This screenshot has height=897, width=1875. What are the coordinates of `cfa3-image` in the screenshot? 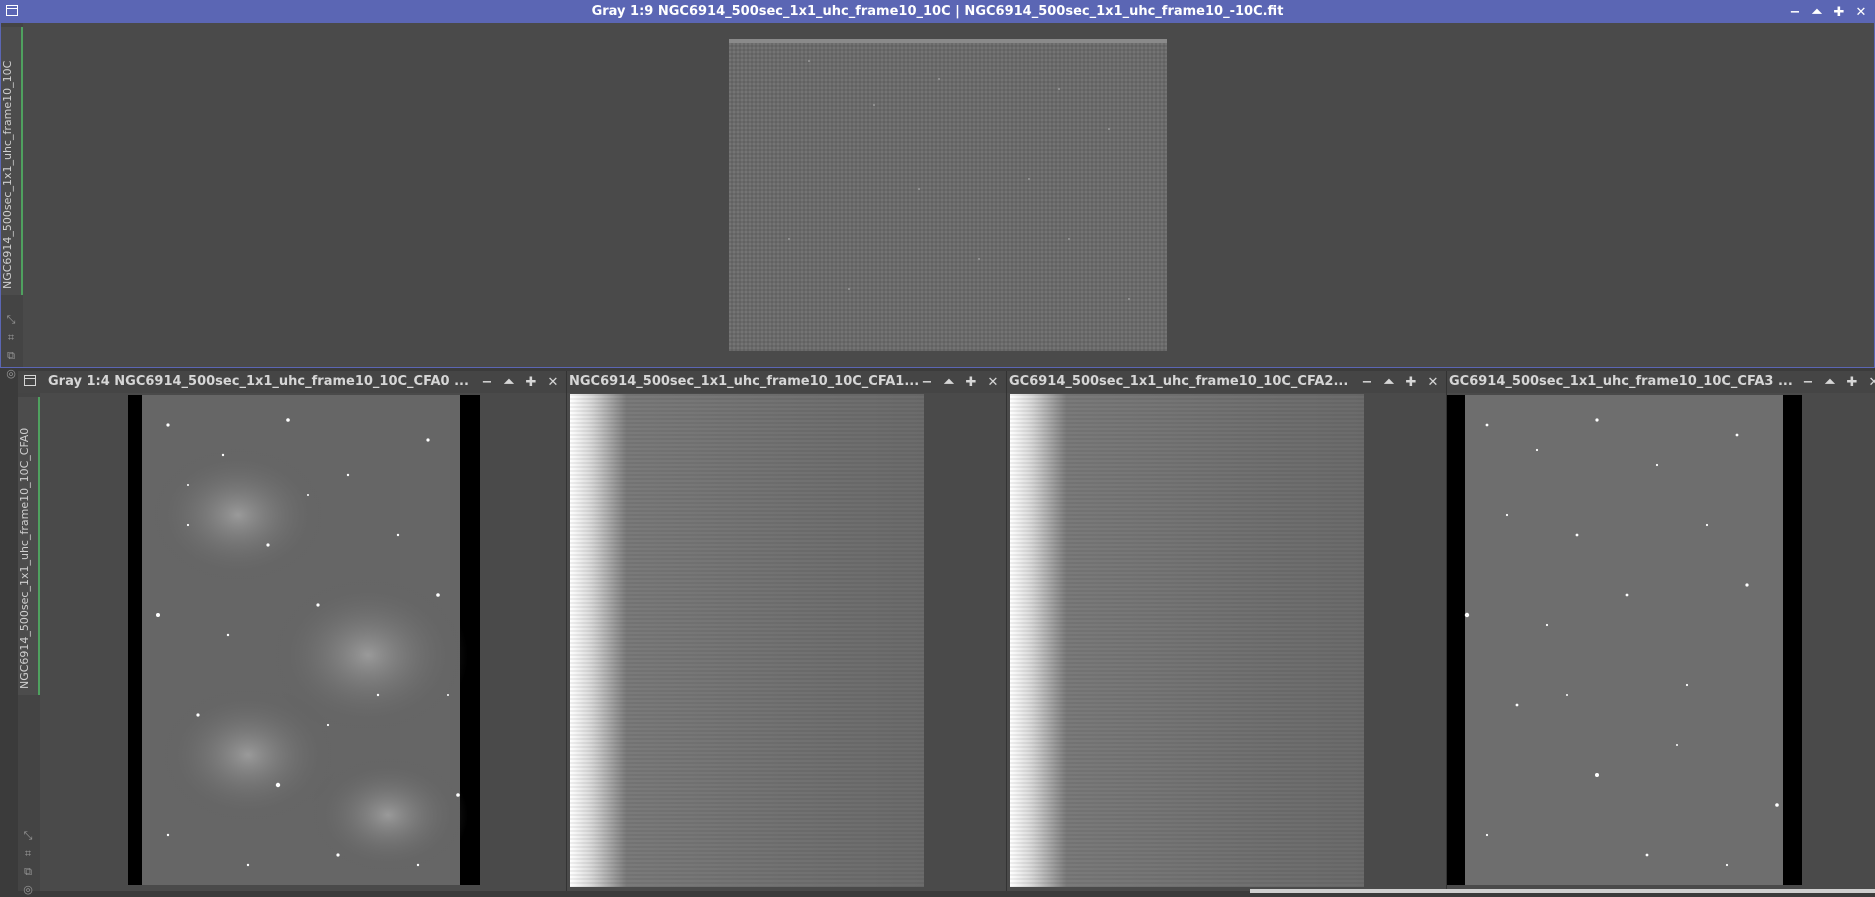 It's located at (1624, 640).